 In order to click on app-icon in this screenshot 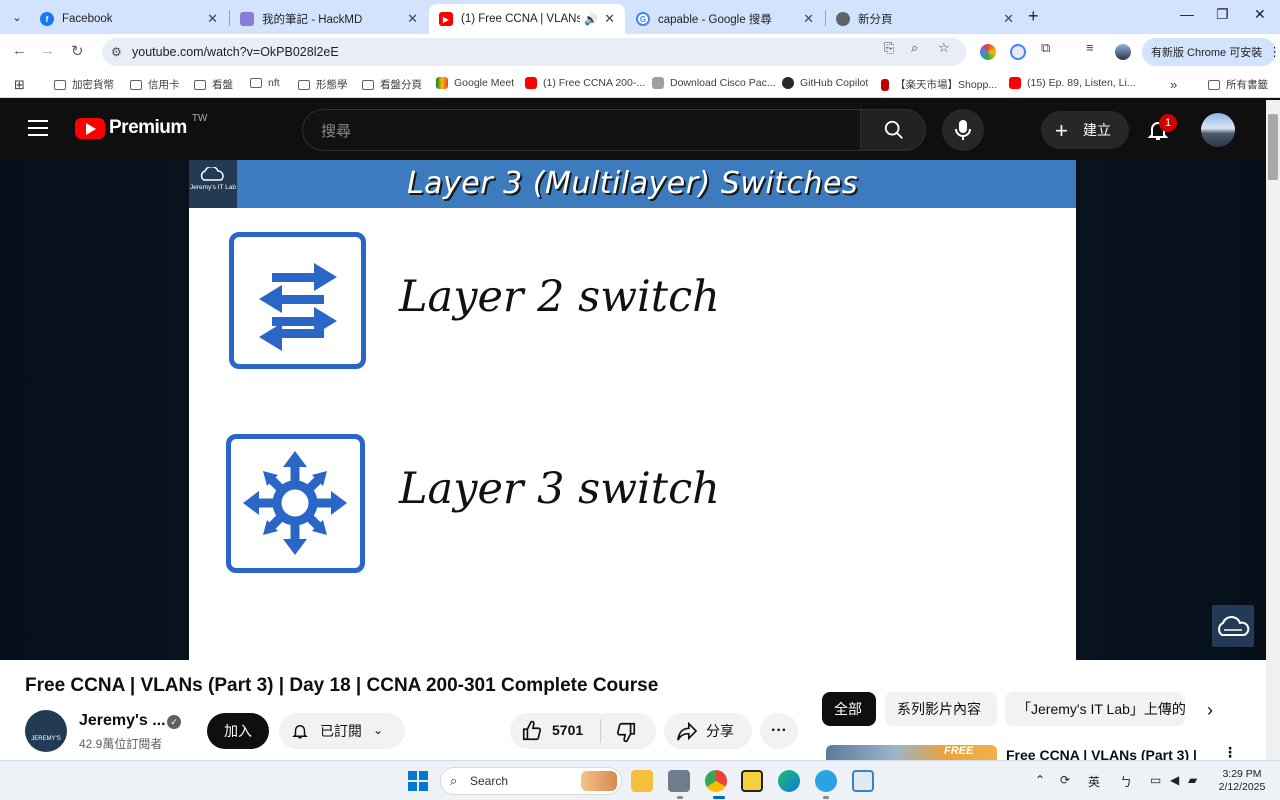, I will do `click(679, 781)`.